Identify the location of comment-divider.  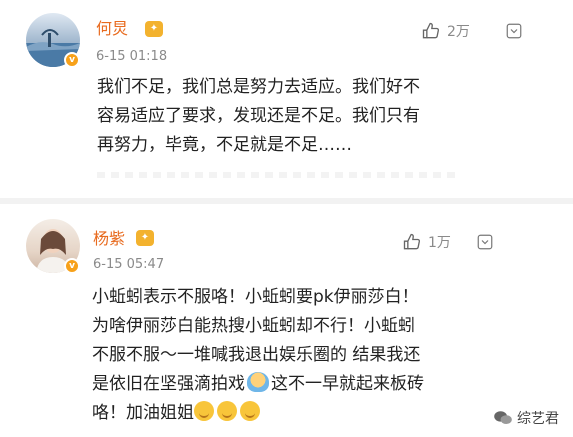
(286, 201).